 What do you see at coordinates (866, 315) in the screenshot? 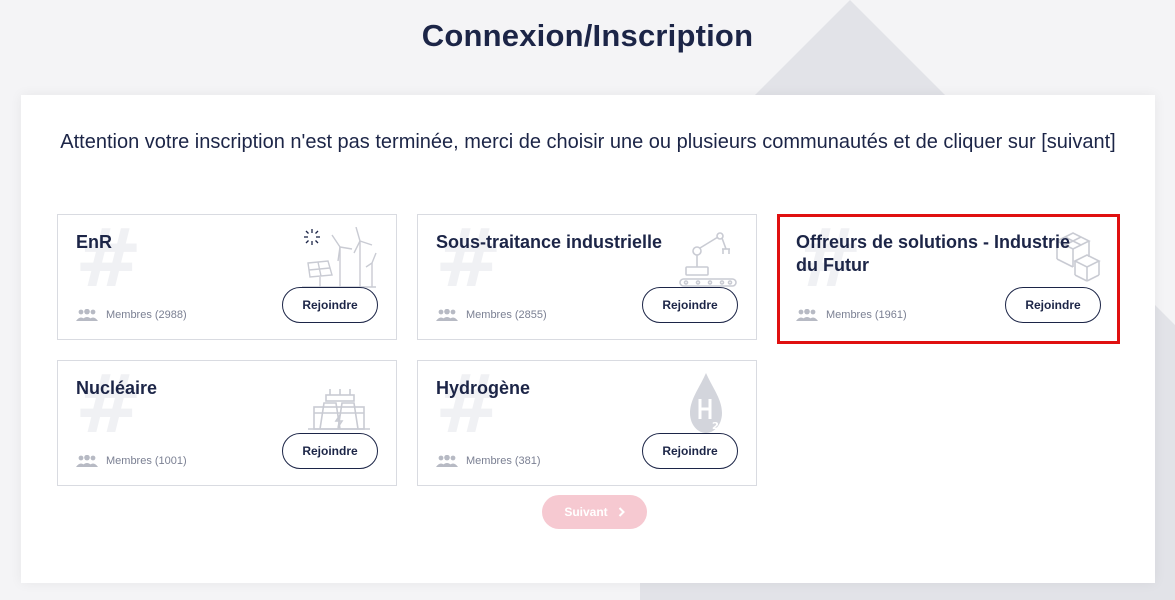
I see `member-count-text: Membres (1961)` at bounding box center [866, 315].